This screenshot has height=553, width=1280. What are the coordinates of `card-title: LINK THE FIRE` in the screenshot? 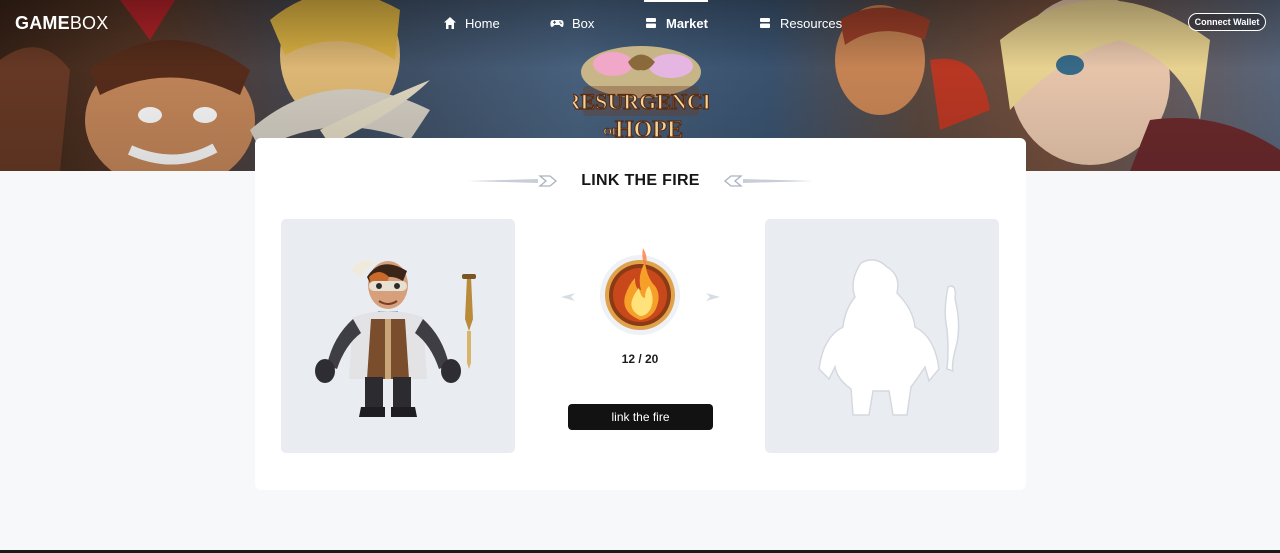 It's located at (640, 180).